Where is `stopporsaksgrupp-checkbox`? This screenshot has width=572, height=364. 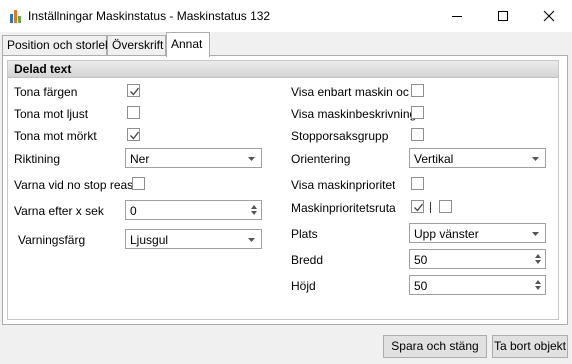
stopporsaksgrupp-checkbox is located at coordinates (417, 134).